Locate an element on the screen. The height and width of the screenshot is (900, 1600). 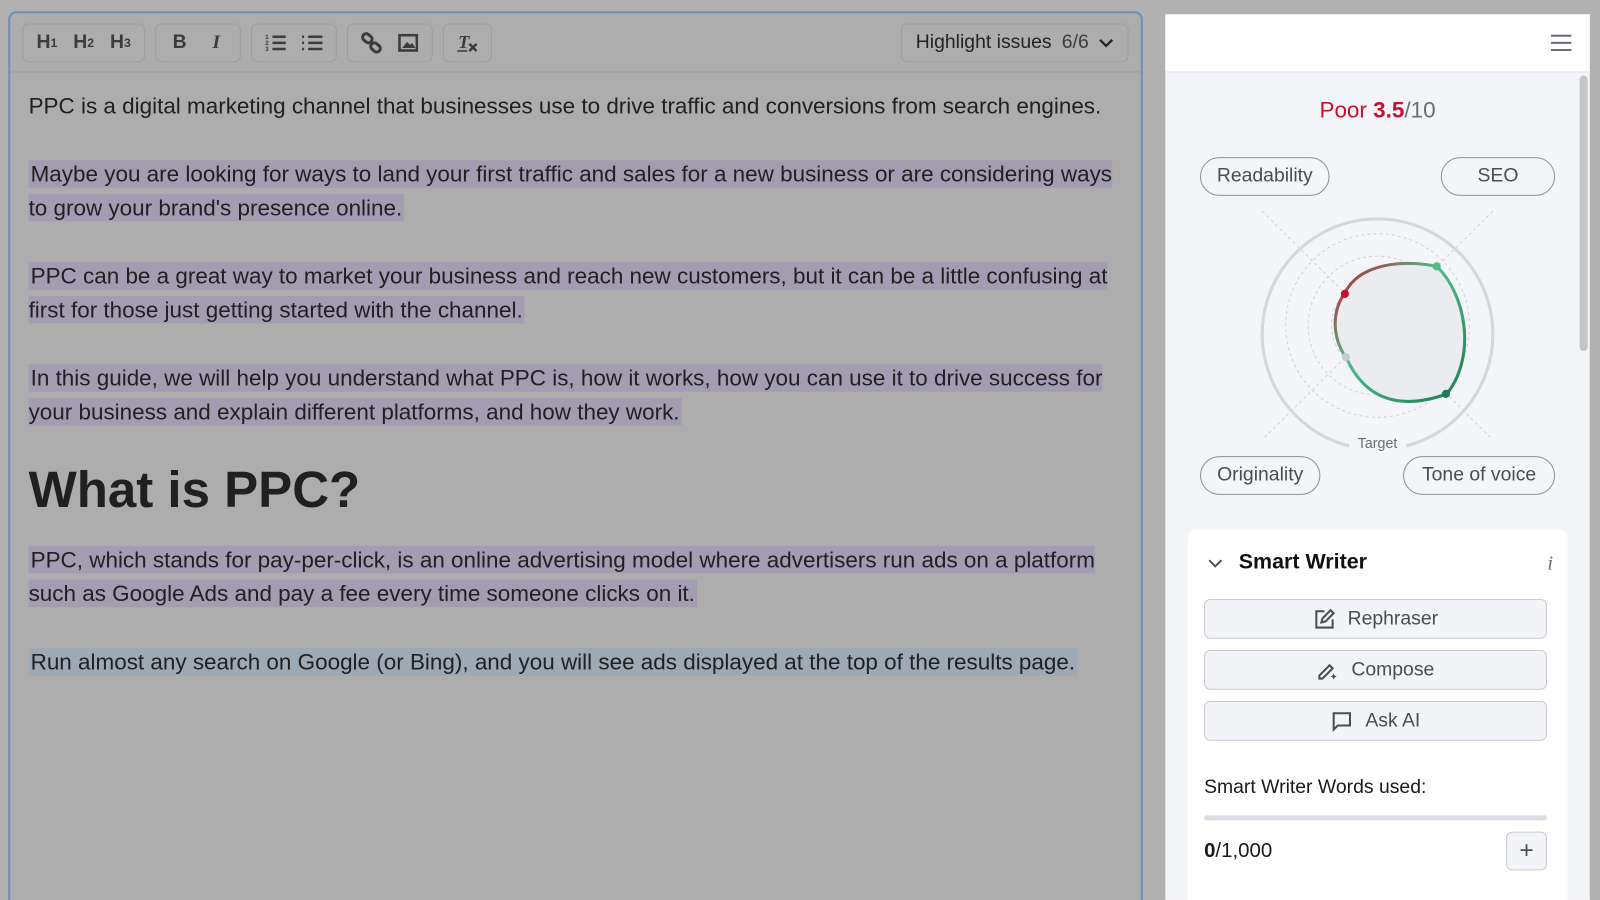
h3-label: H is located at coordinates (116, 42).